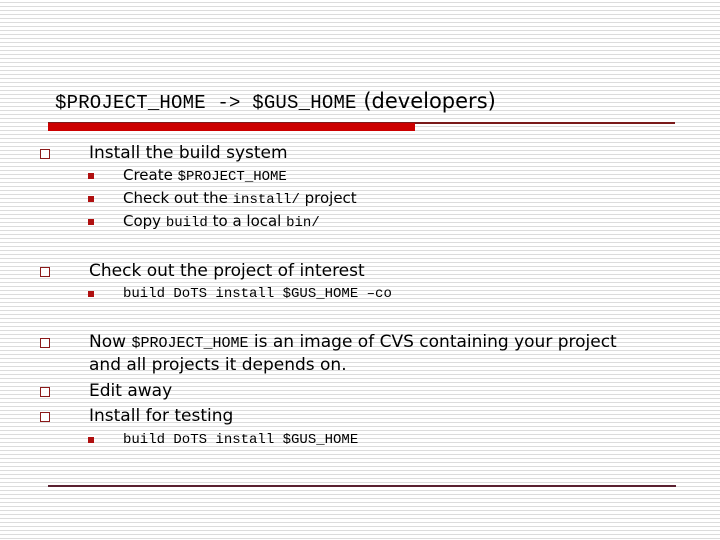  Describe the element at coordinates (131, 391) in the screenshot. I see `bullet-edit-away: Edit away` at that location.